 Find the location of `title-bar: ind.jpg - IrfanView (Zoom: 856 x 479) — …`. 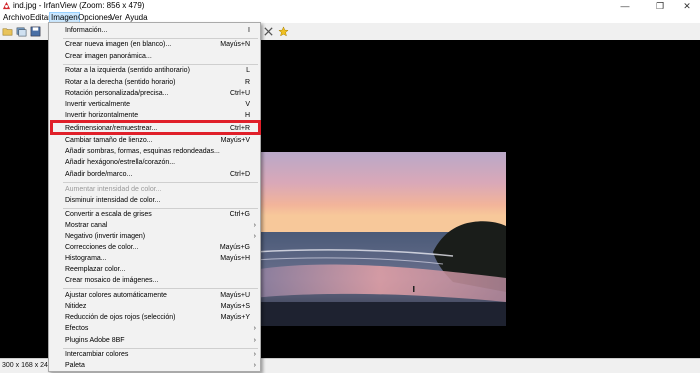

title-bar: ind.jpg - IrfanView (Zoom: 856 x 479) — … is located at coordinates (350, 6).